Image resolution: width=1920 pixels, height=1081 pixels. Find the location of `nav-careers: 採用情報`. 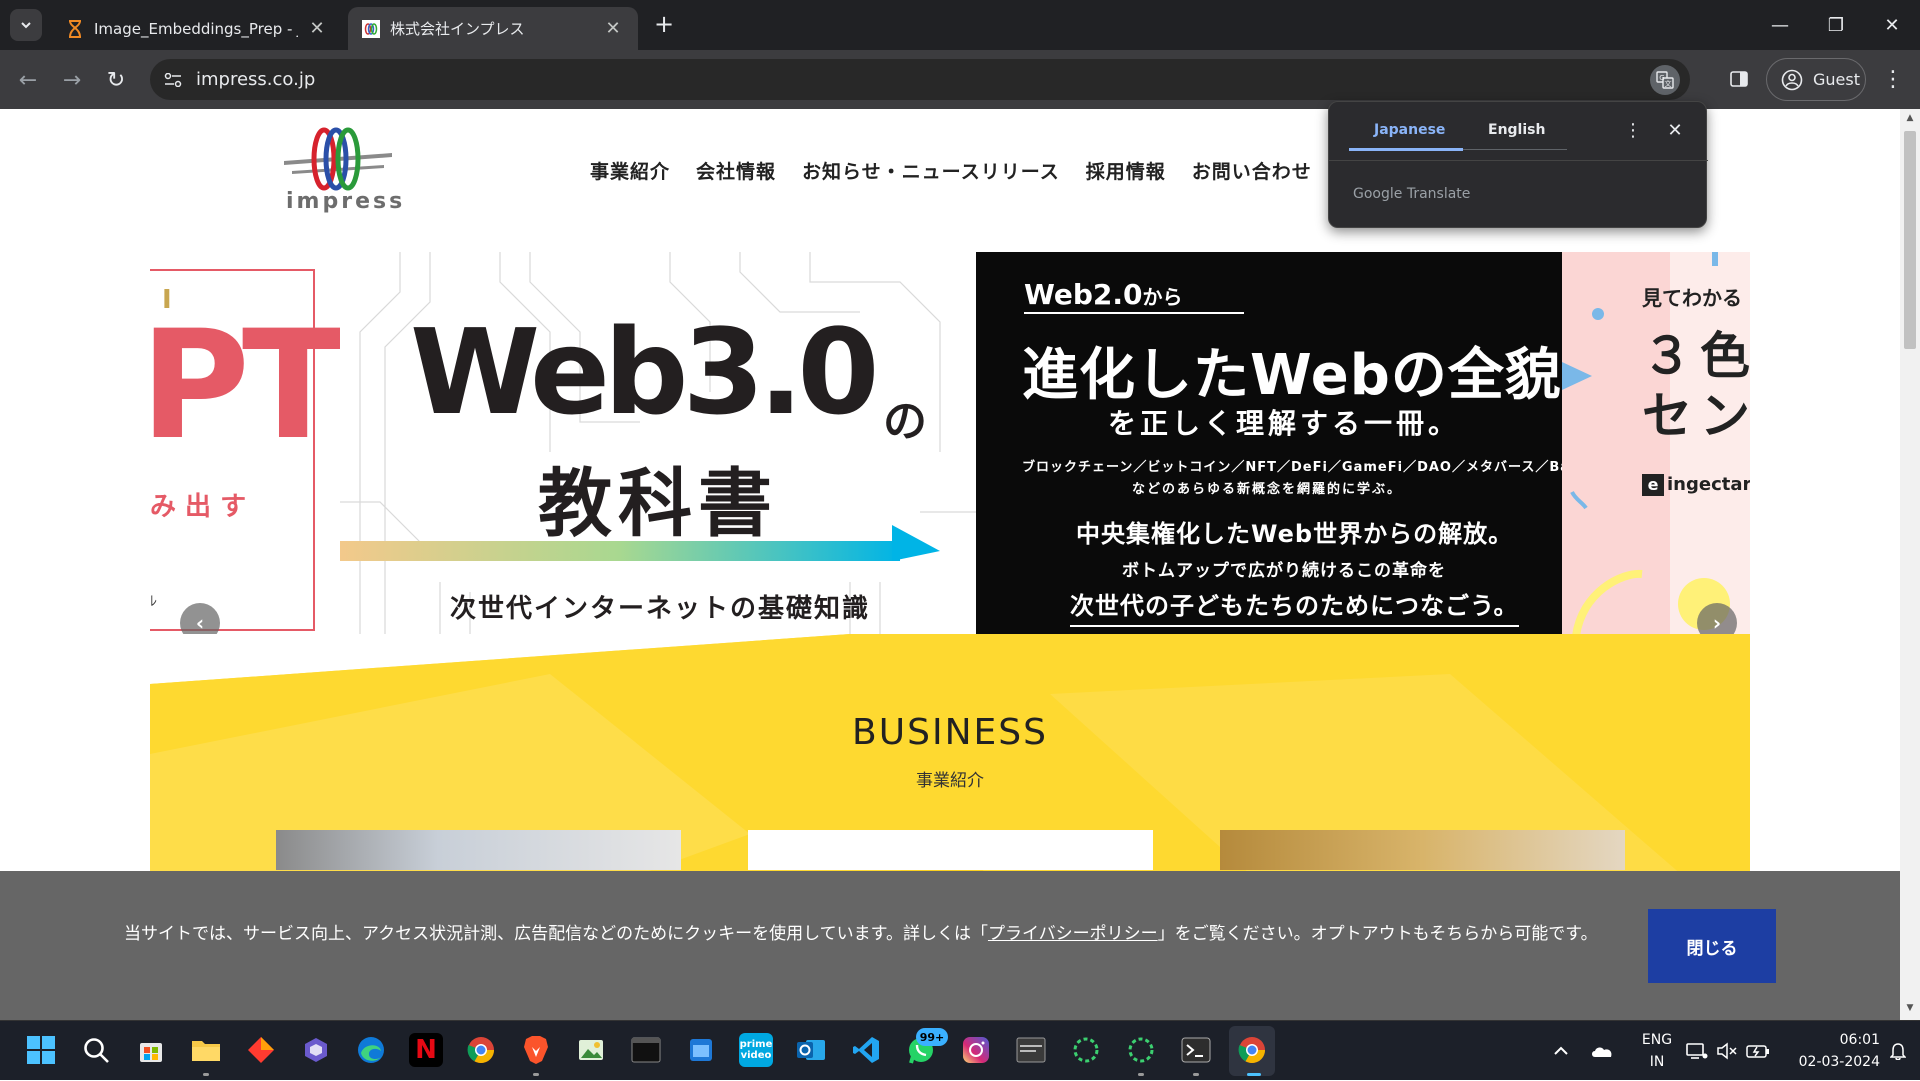

nav-careers: 採用情報 is located at coordinates (1126, 170).